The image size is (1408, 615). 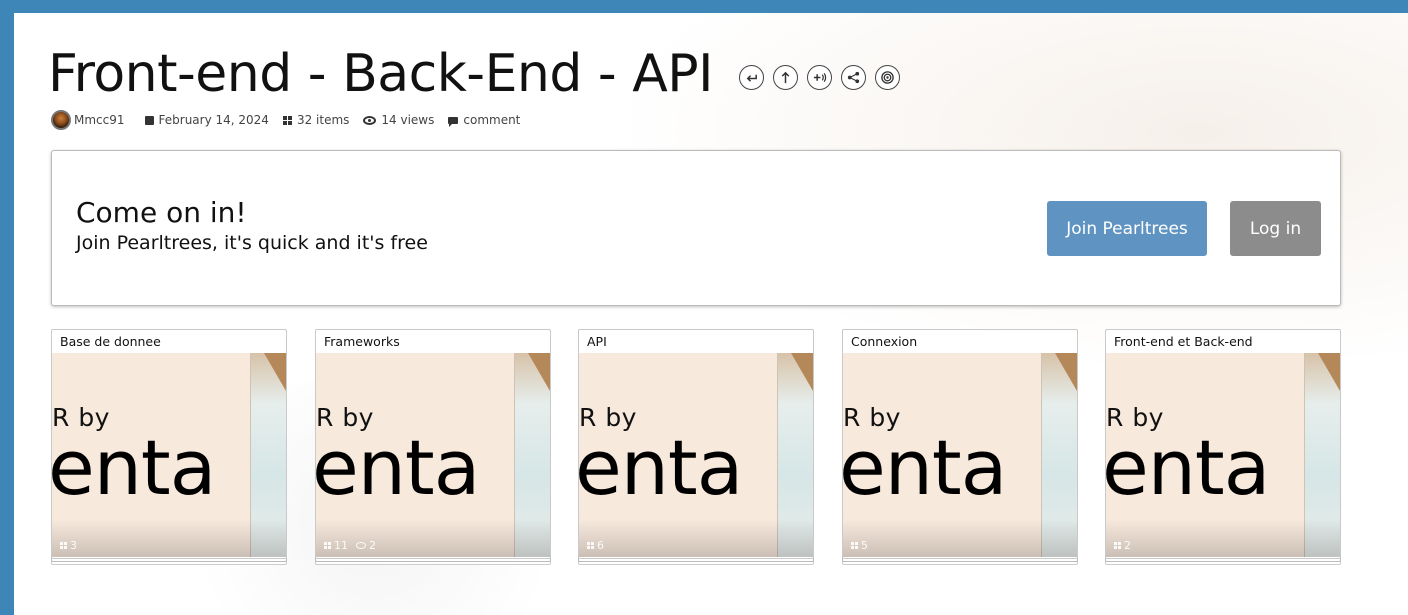 I want to click on toolbar, so click(x=819, y=77).